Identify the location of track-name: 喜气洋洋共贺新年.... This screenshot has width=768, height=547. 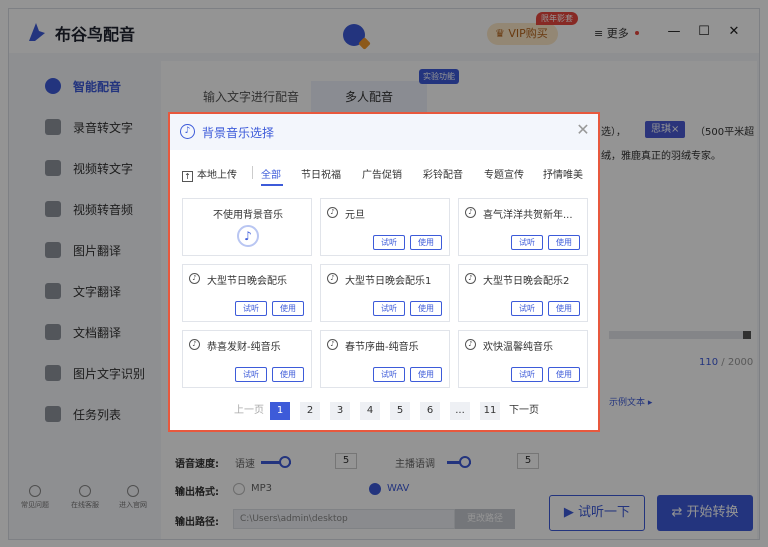
(528, 215).